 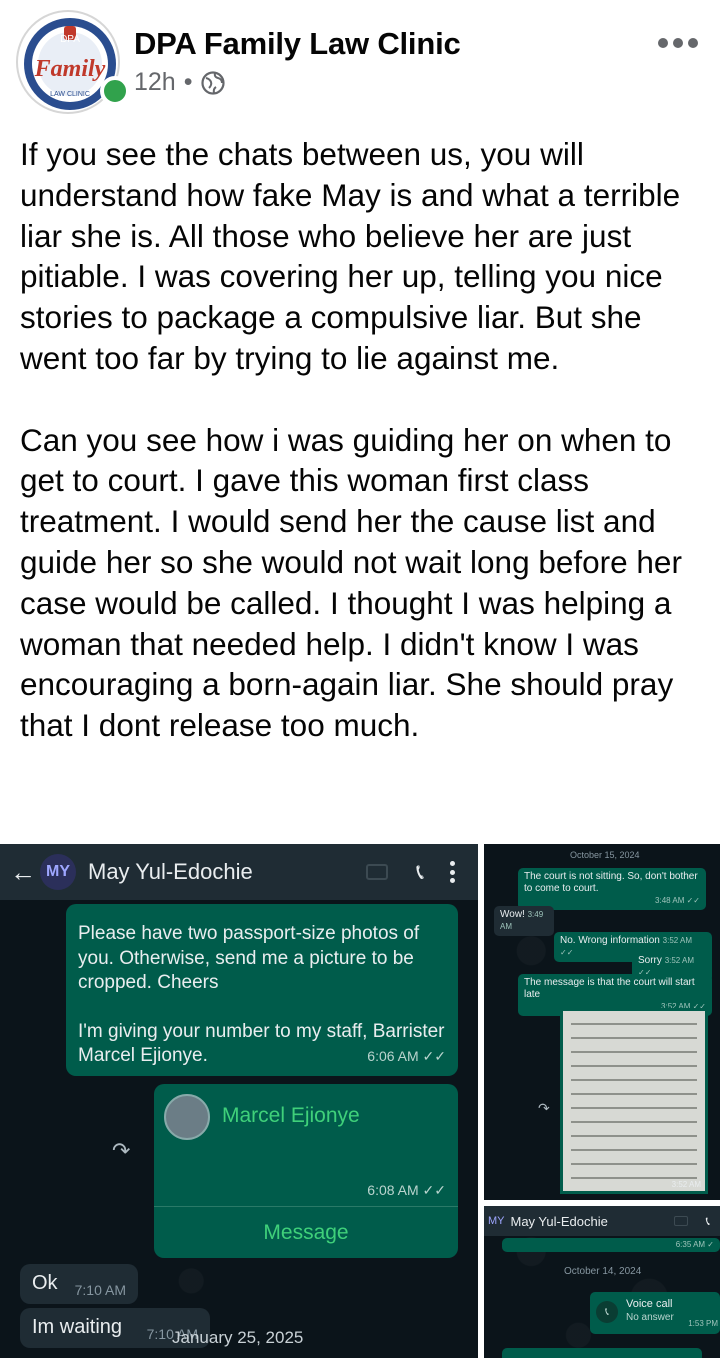 What do you see at coordinates (70, 94) in the screenshot?
I see `logo-sub-text: LAW CLINIC` at bounding box center [70, 94].